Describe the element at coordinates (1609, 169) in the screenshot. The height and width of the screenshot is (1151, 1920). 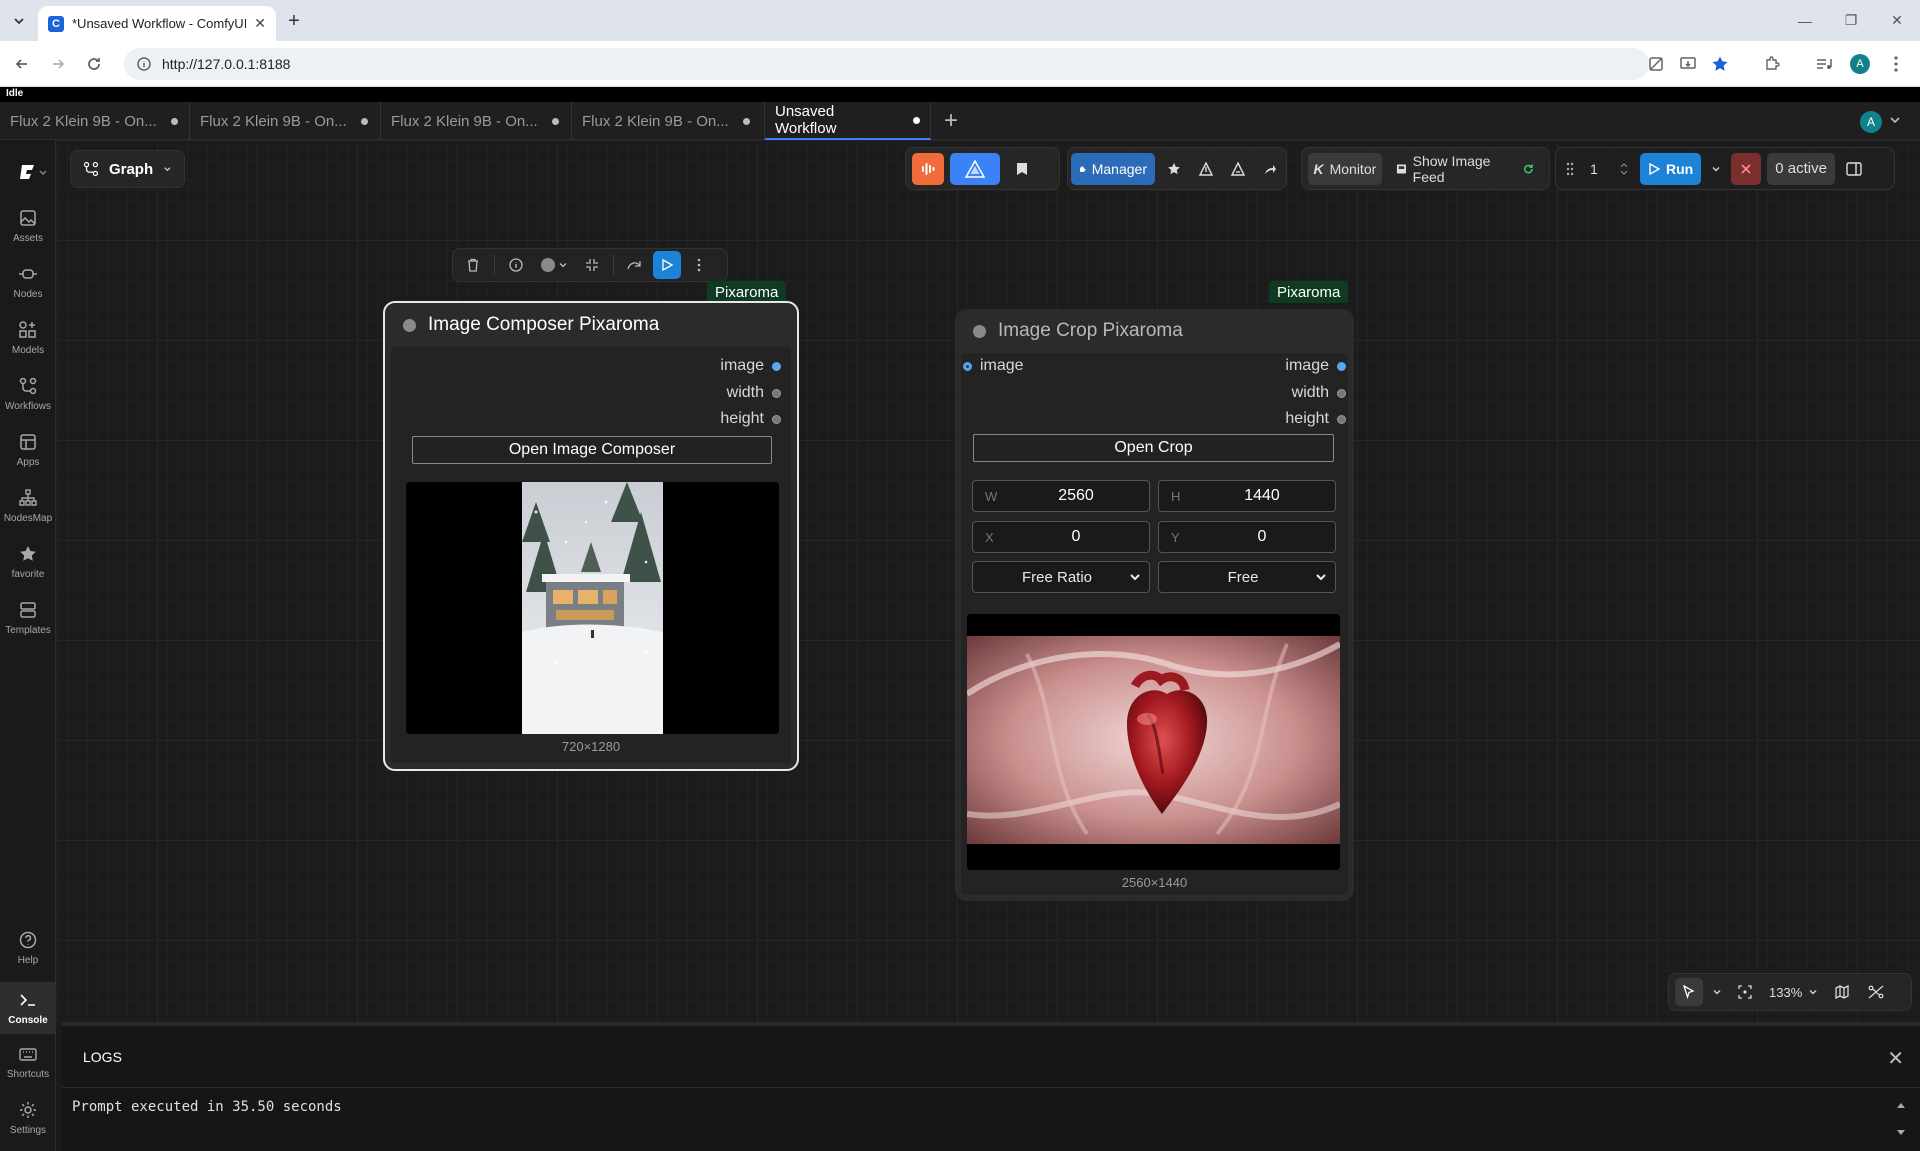
I see `queue-count-stepper: 1` at that location.